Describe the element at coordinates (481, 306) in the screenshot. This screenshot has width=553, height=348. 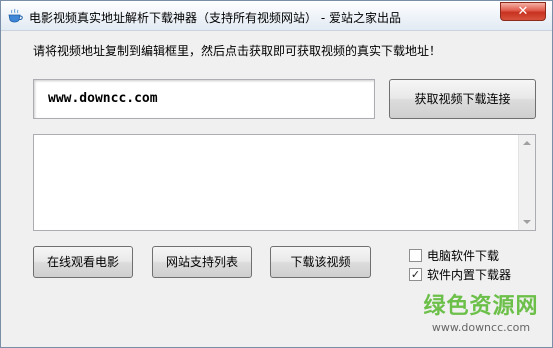
I see `watermark-title: 绿色资源网` at that location.